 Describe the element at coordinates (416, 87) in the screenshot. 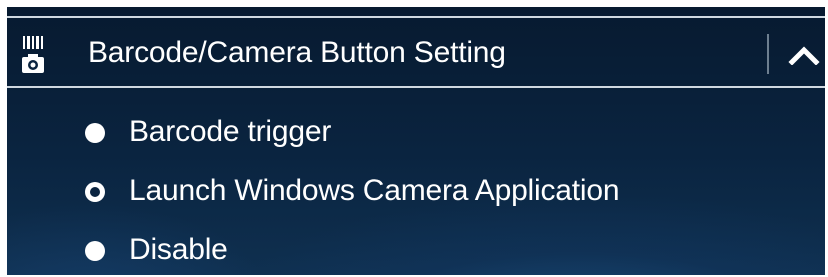

I see `header-bottom-divider` at that location.